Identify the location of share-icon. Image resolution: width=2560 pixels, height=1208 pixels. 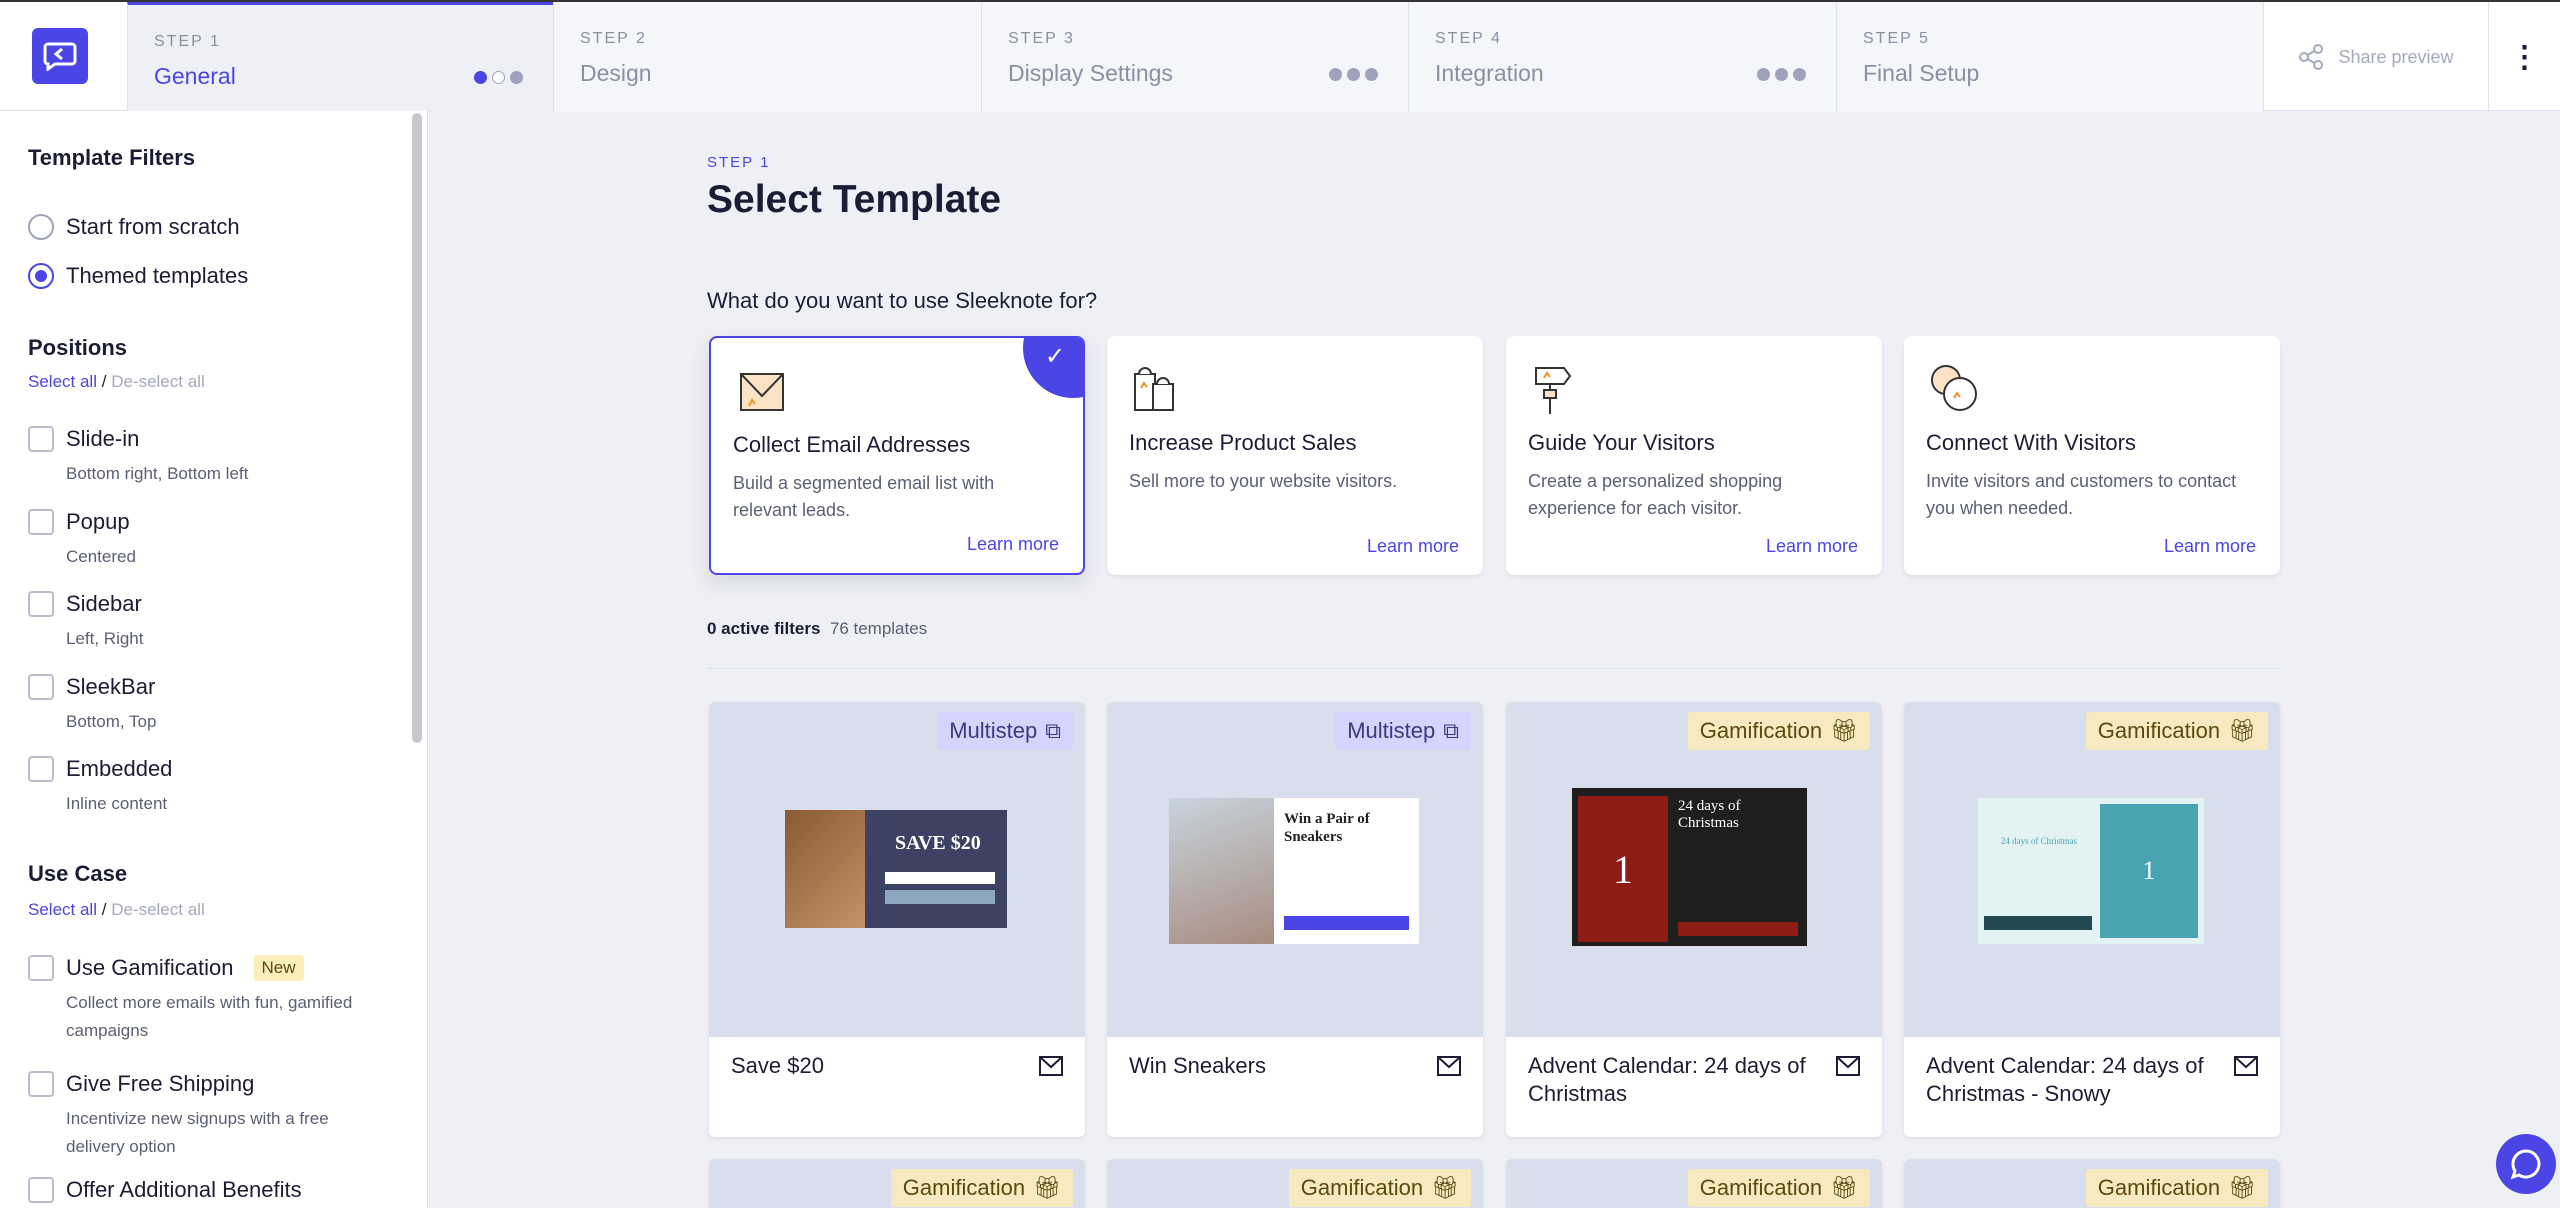
(2311, 57).